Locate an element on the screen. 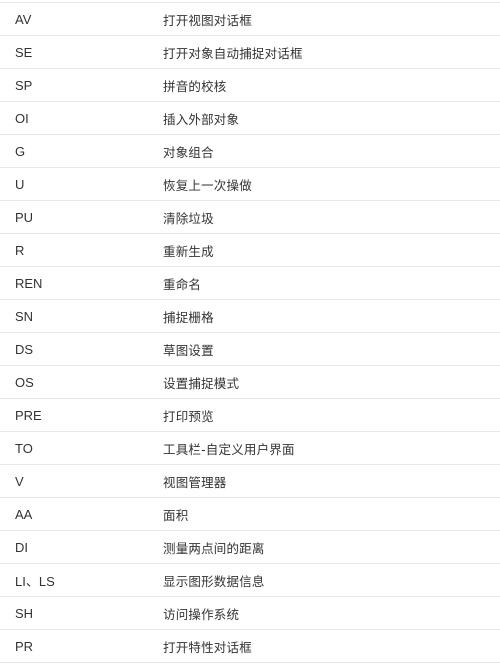 This screenshot has width=500, height=666. command-cell: AV is located at coordinates (23, 19).